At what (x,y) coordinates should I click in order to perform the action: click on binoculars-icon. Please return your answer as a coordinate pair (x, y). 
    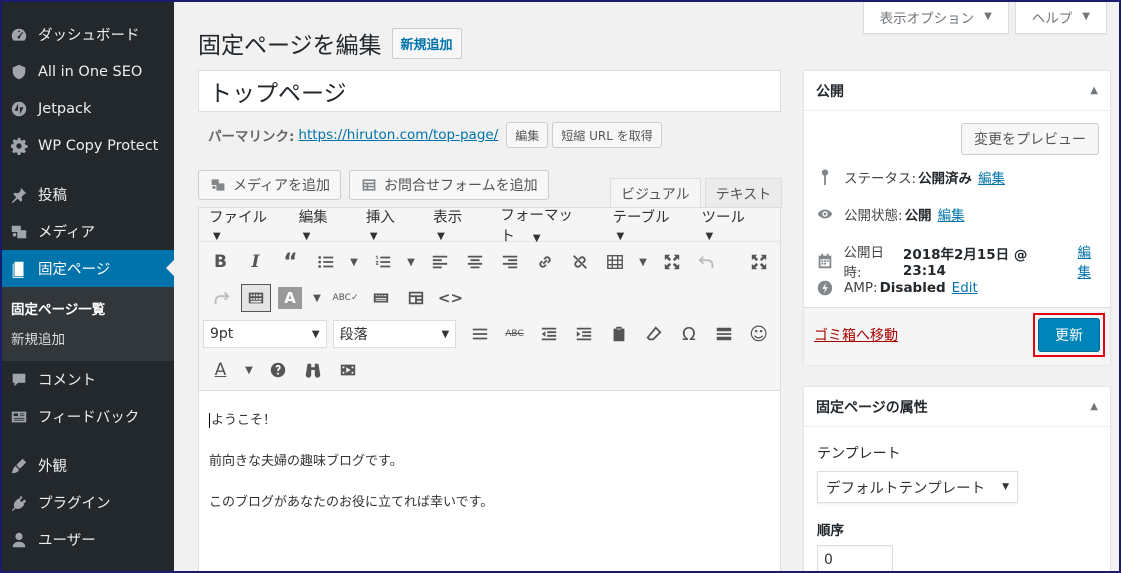
    Looking at the image, I should click on (312, 370).